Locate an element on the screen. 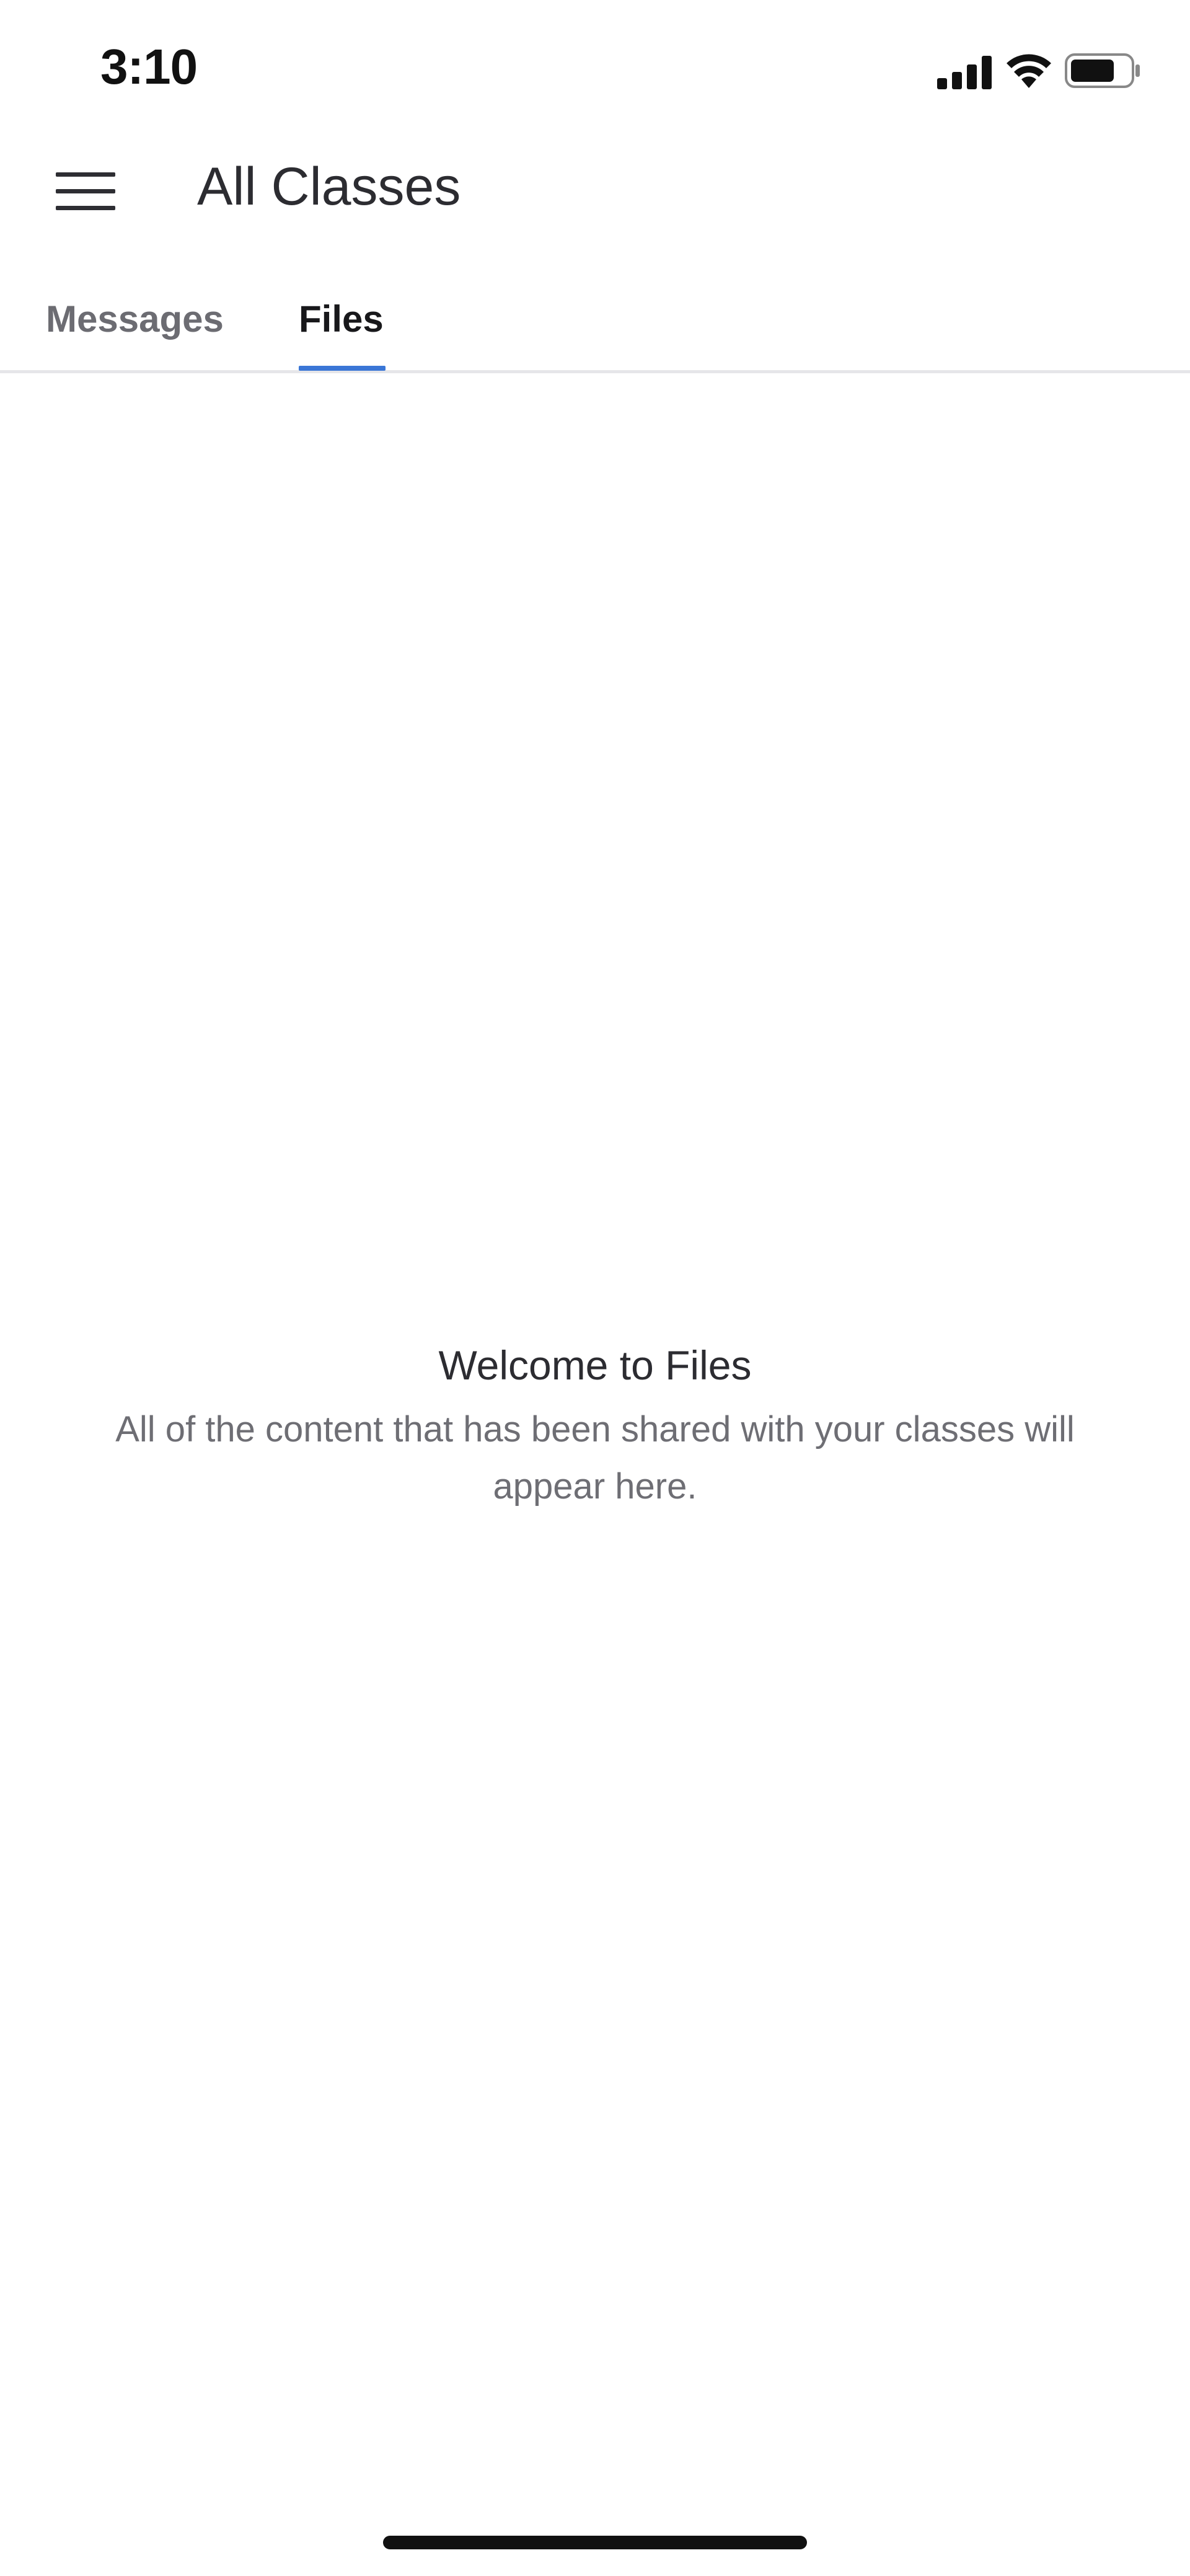 The image size is (1190, 2576). cellular-signal-icon is located at coordinates (964, 72).